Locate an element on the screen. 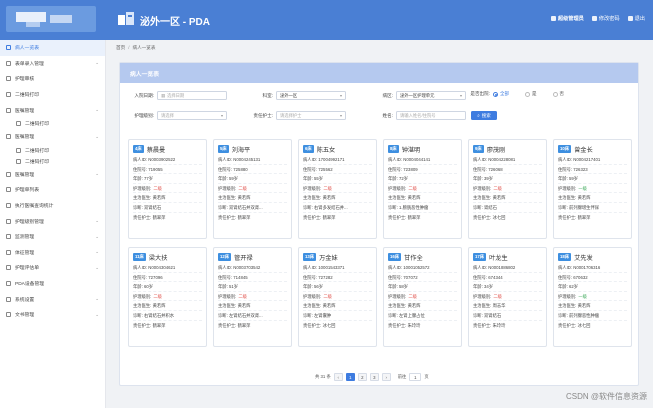 The height and width of the screenshot is (408, 653). sidebar-item: 病人一览表 is located at coordinates (52, 48).